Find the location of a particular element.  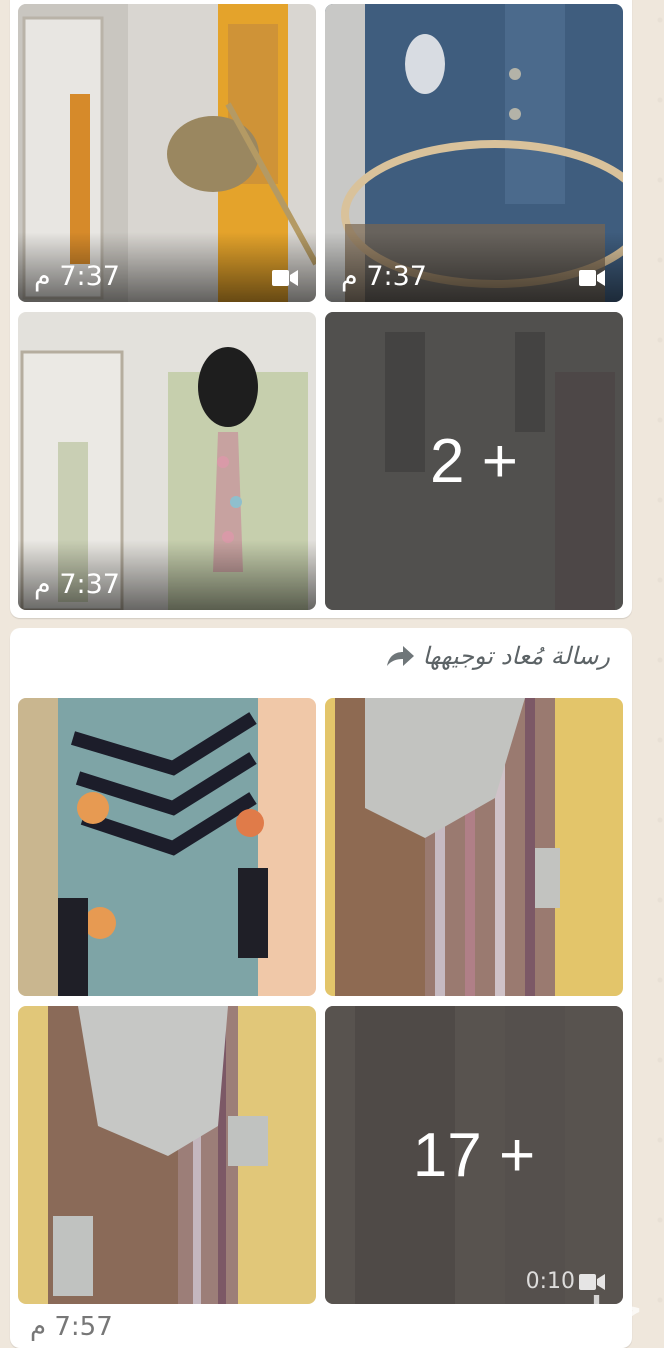

album-image-tile: 7:37 م is located at coordinates (167, 461).